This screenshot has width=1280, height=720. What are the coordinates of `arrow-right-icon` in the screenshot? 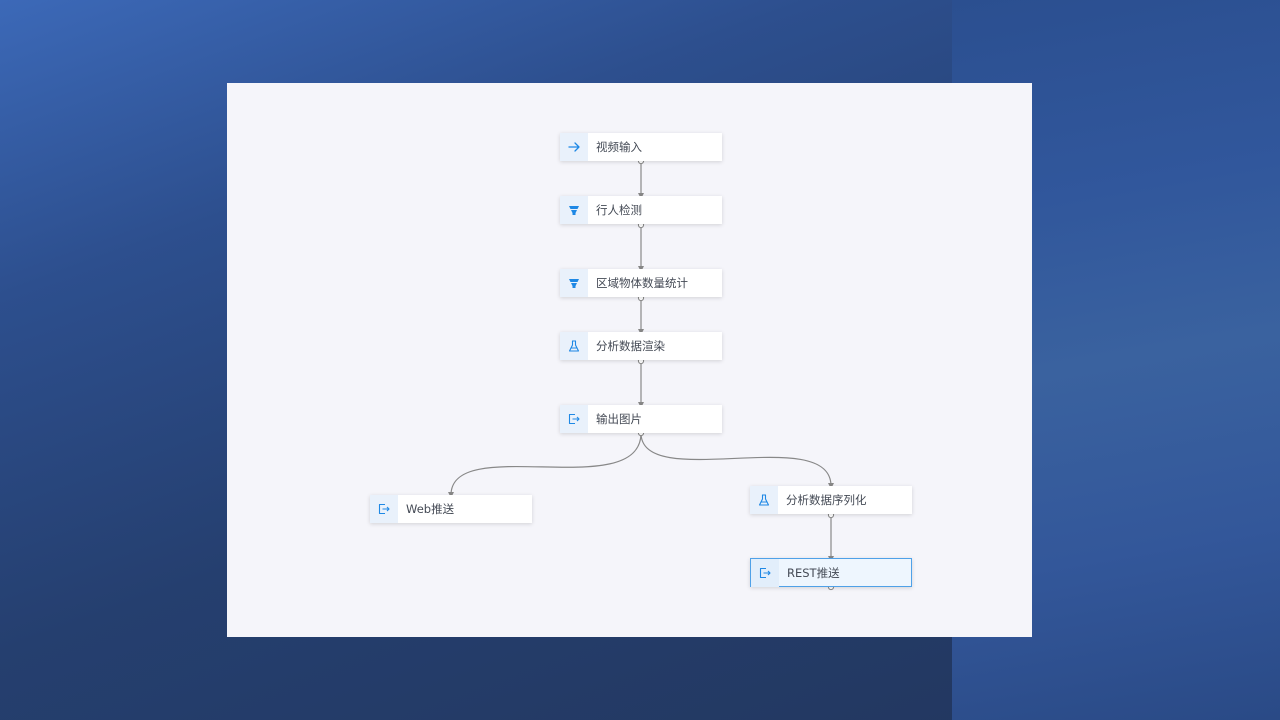 It's located at (574, 147).